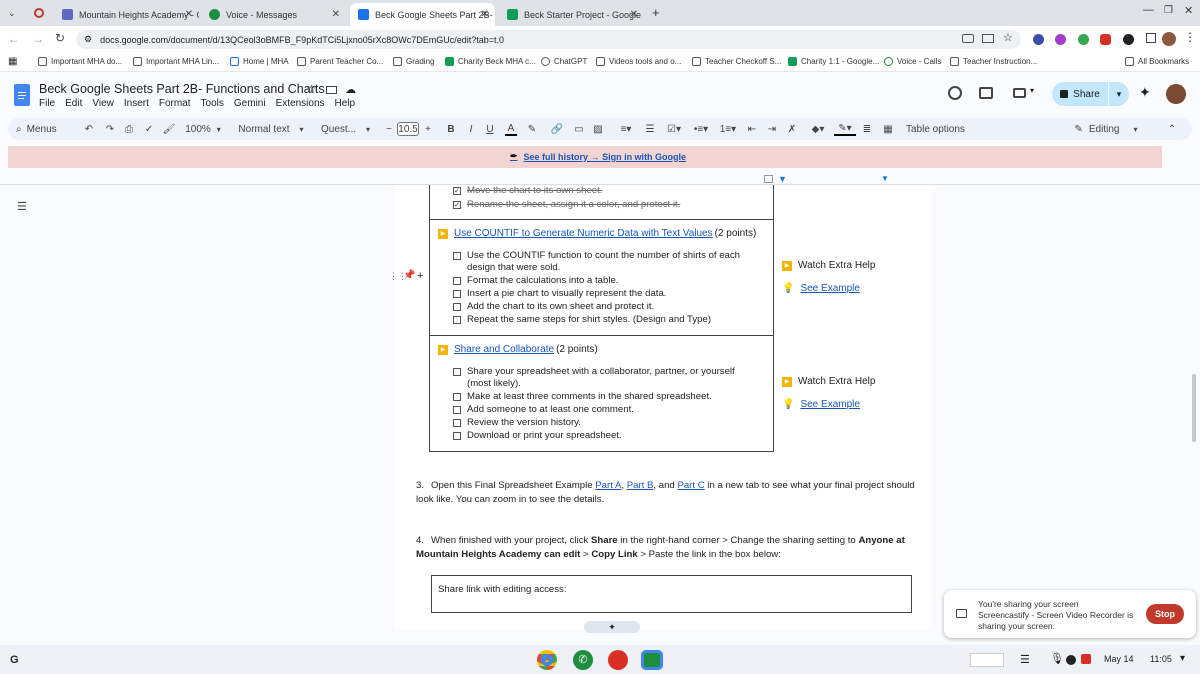 The height and width of the screenshot is (674, 1200). What do you see at coordinates (1148, 10) in the screenshot?
I see `minimize-icon: —` at bounding box center [1148, 10].